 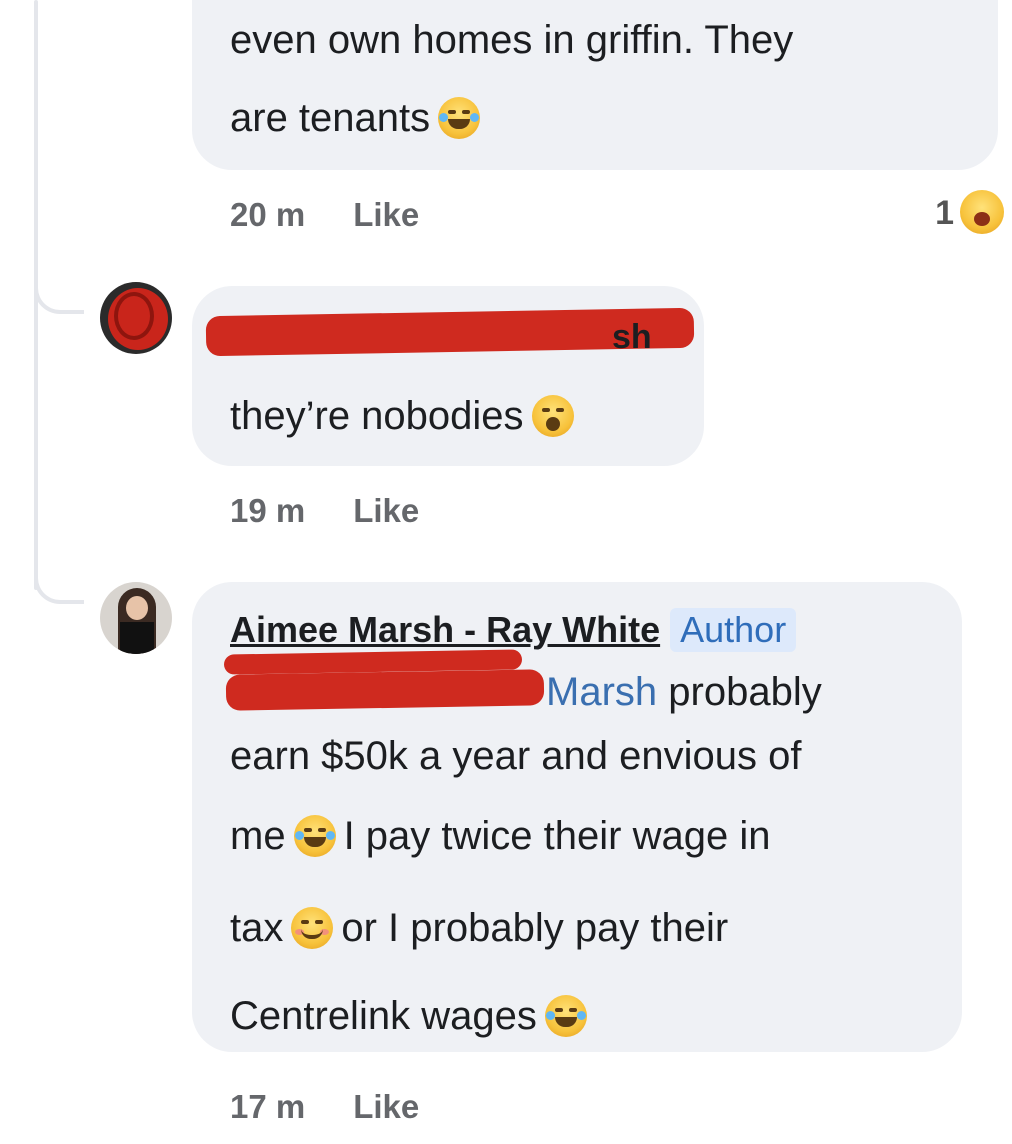 I want to click on comment-author-line: Aimee Marsh - Ray White Author, so click(x=513, y=630).